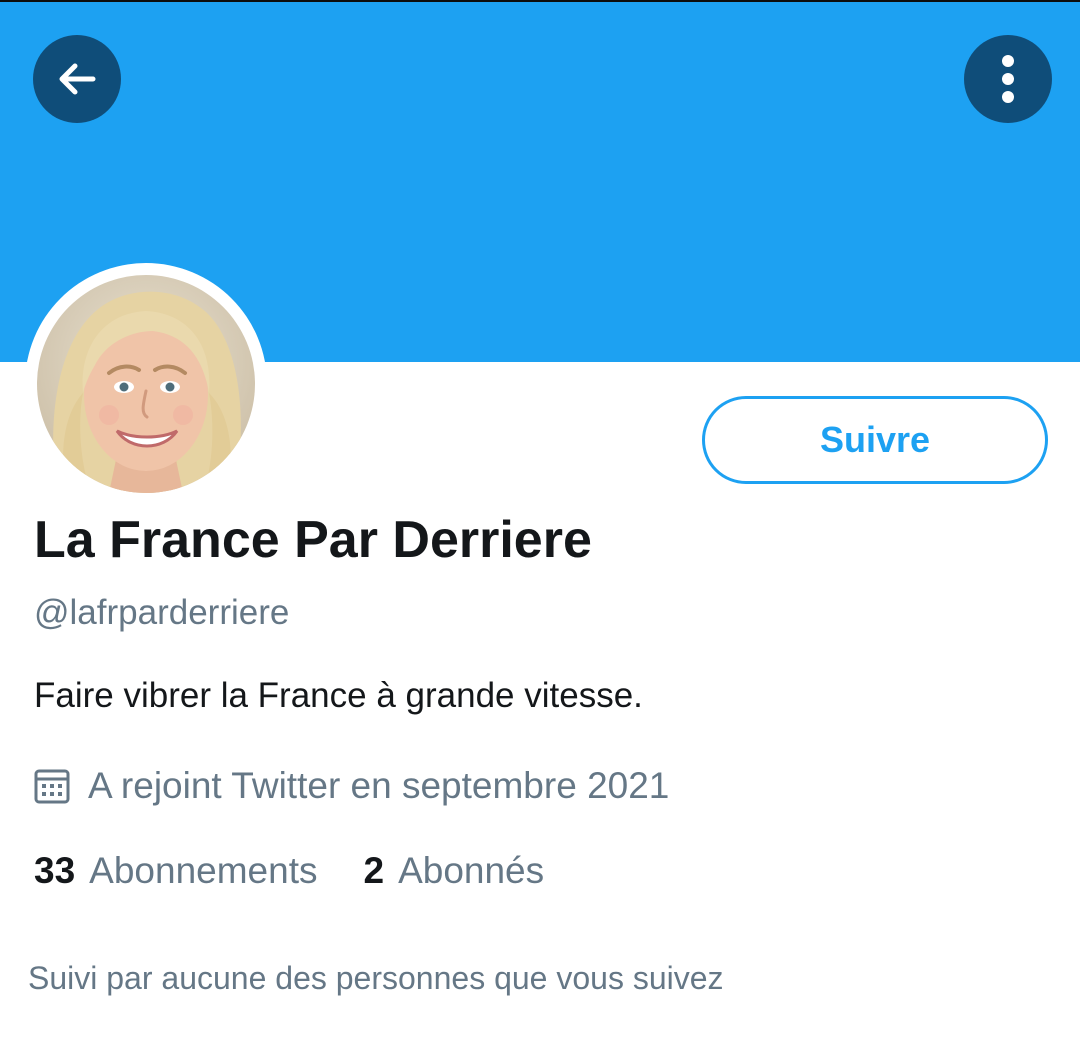 This screenshot has width=1080, height=1062. What do you see at coordinates (55, 870) in the screenshot?
I see `following-count: 33` at bounding box center [55, 870].